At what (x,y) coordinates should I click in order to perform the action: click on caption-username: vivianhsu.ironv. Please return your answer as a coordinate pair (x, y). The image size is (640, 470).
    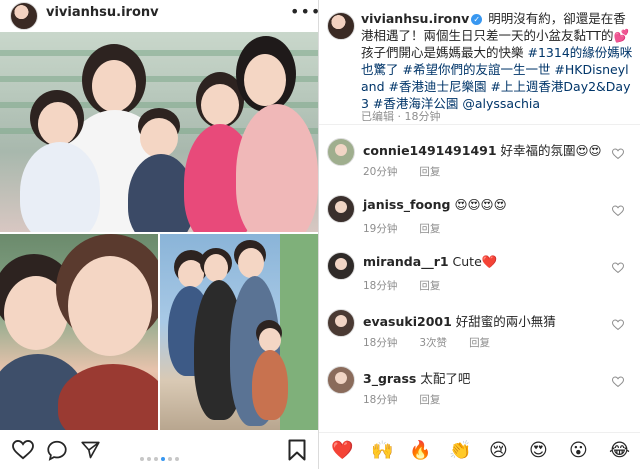
    Looking at the image, I should click on (415, 18).